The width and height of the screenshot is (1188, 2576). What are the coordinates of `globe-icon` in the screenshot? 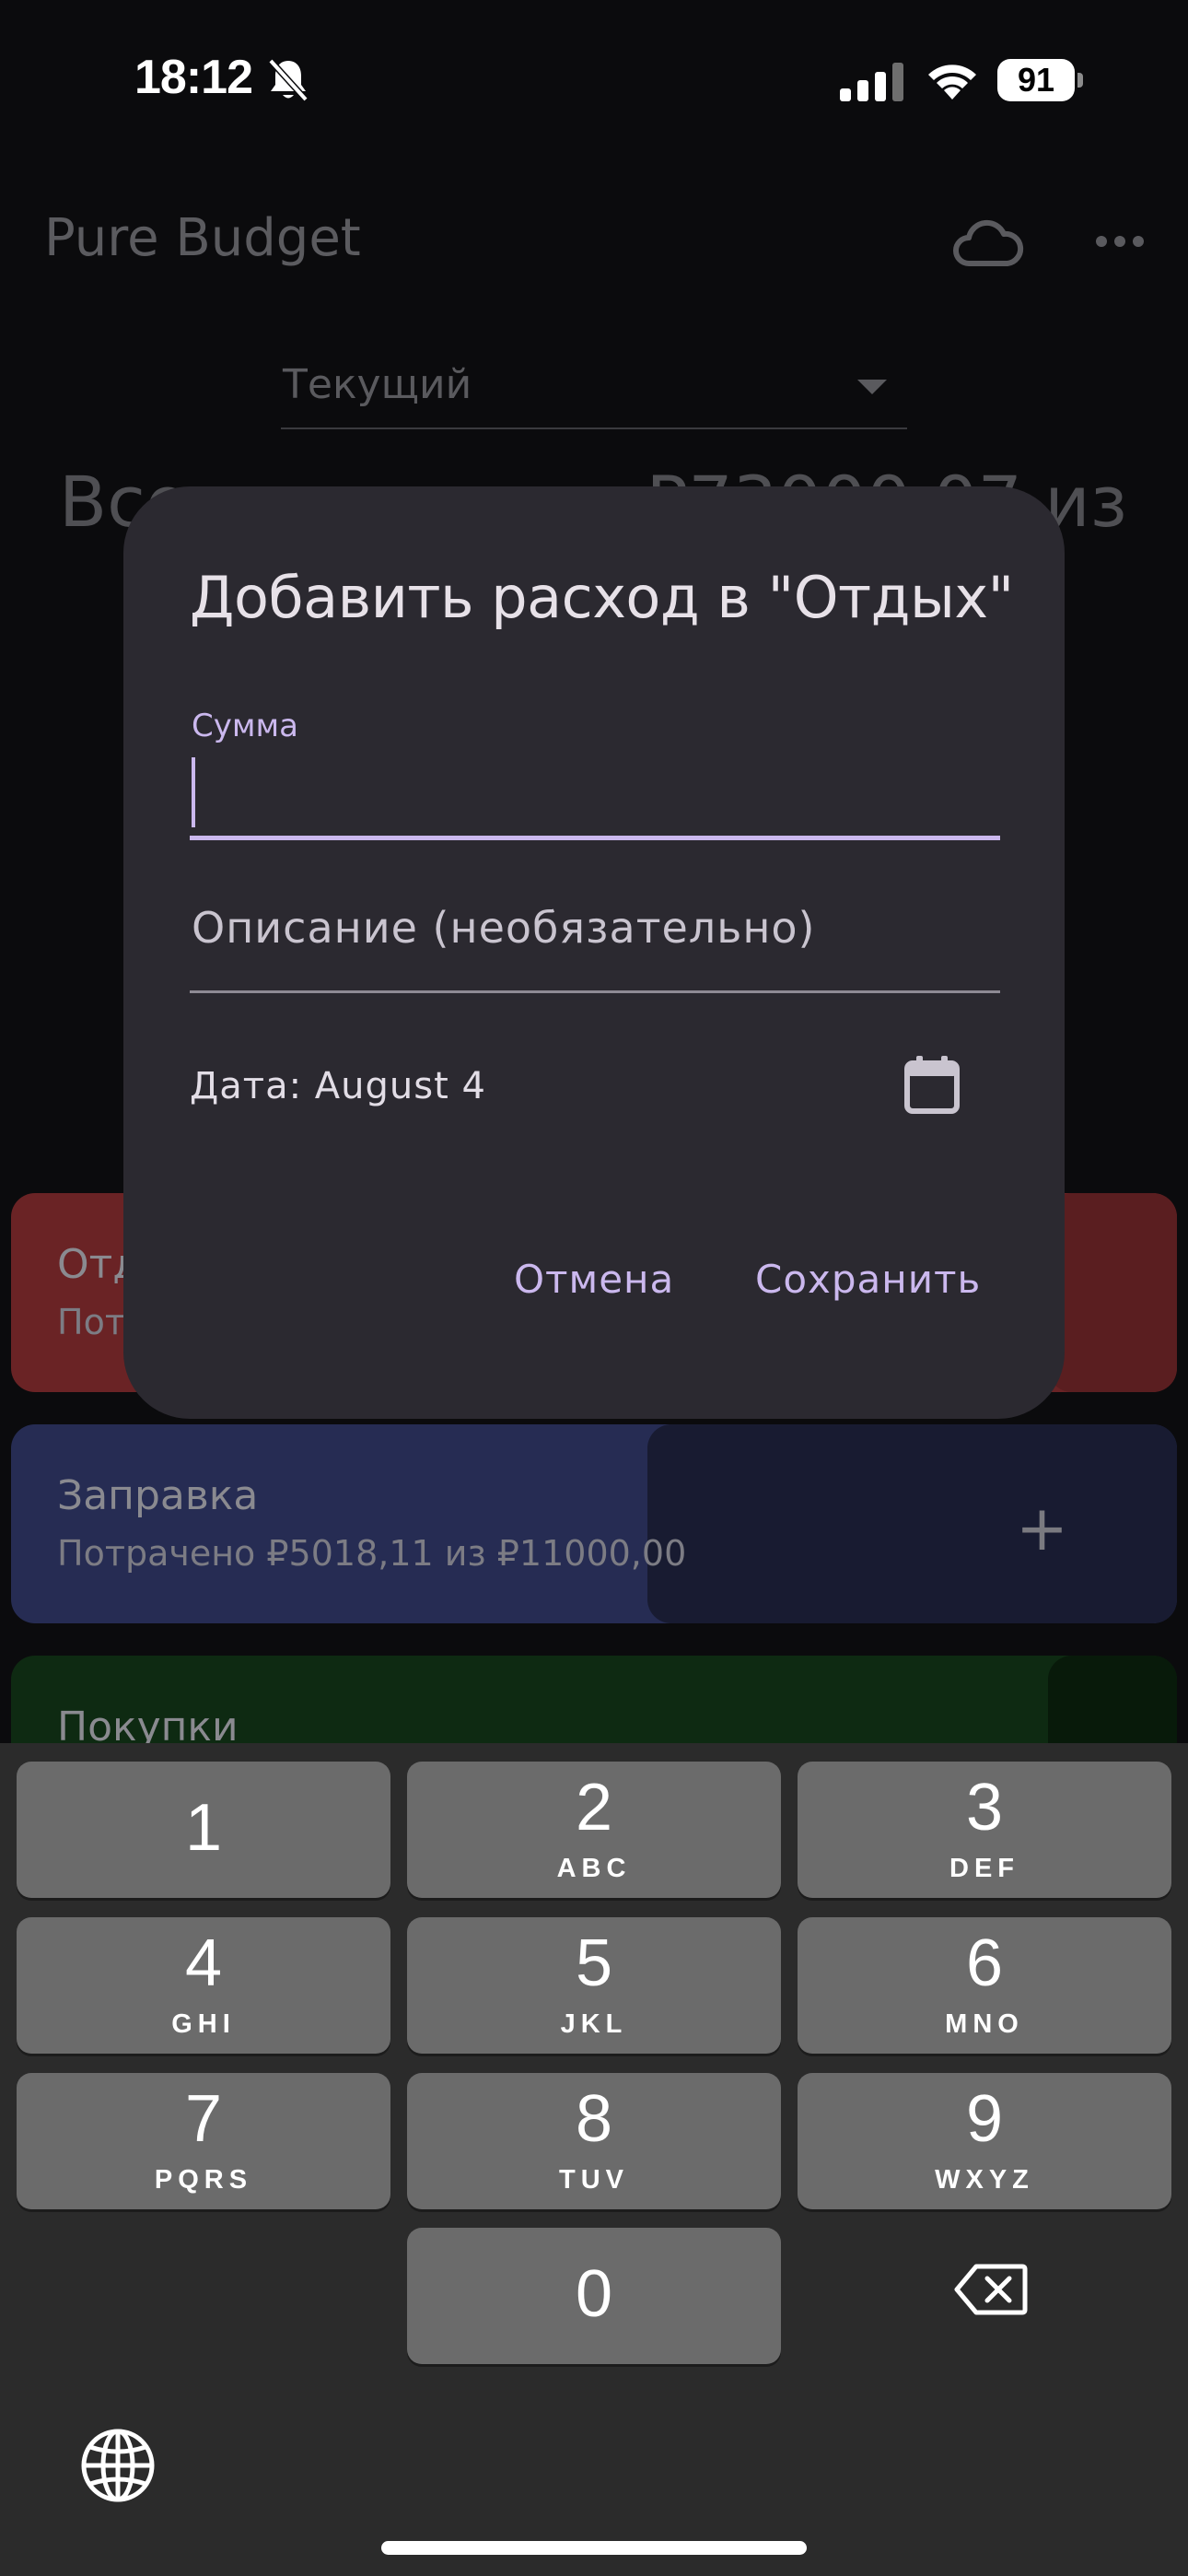 It's located at (118, 2465).